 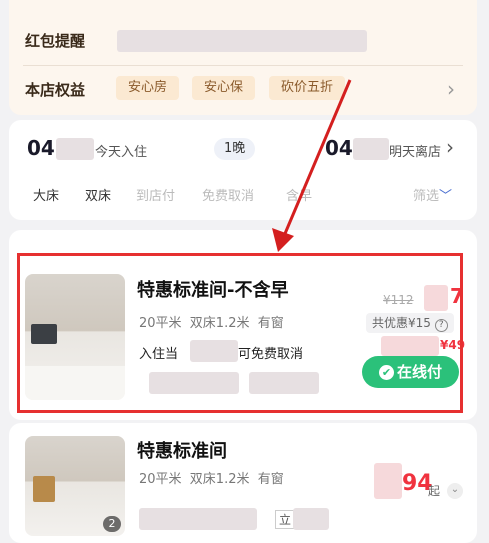 What do you see at coordinates (450, 147) in the screenshot?
I see `date-chevron-right-icon: ›` at bounding box center [450, 147].